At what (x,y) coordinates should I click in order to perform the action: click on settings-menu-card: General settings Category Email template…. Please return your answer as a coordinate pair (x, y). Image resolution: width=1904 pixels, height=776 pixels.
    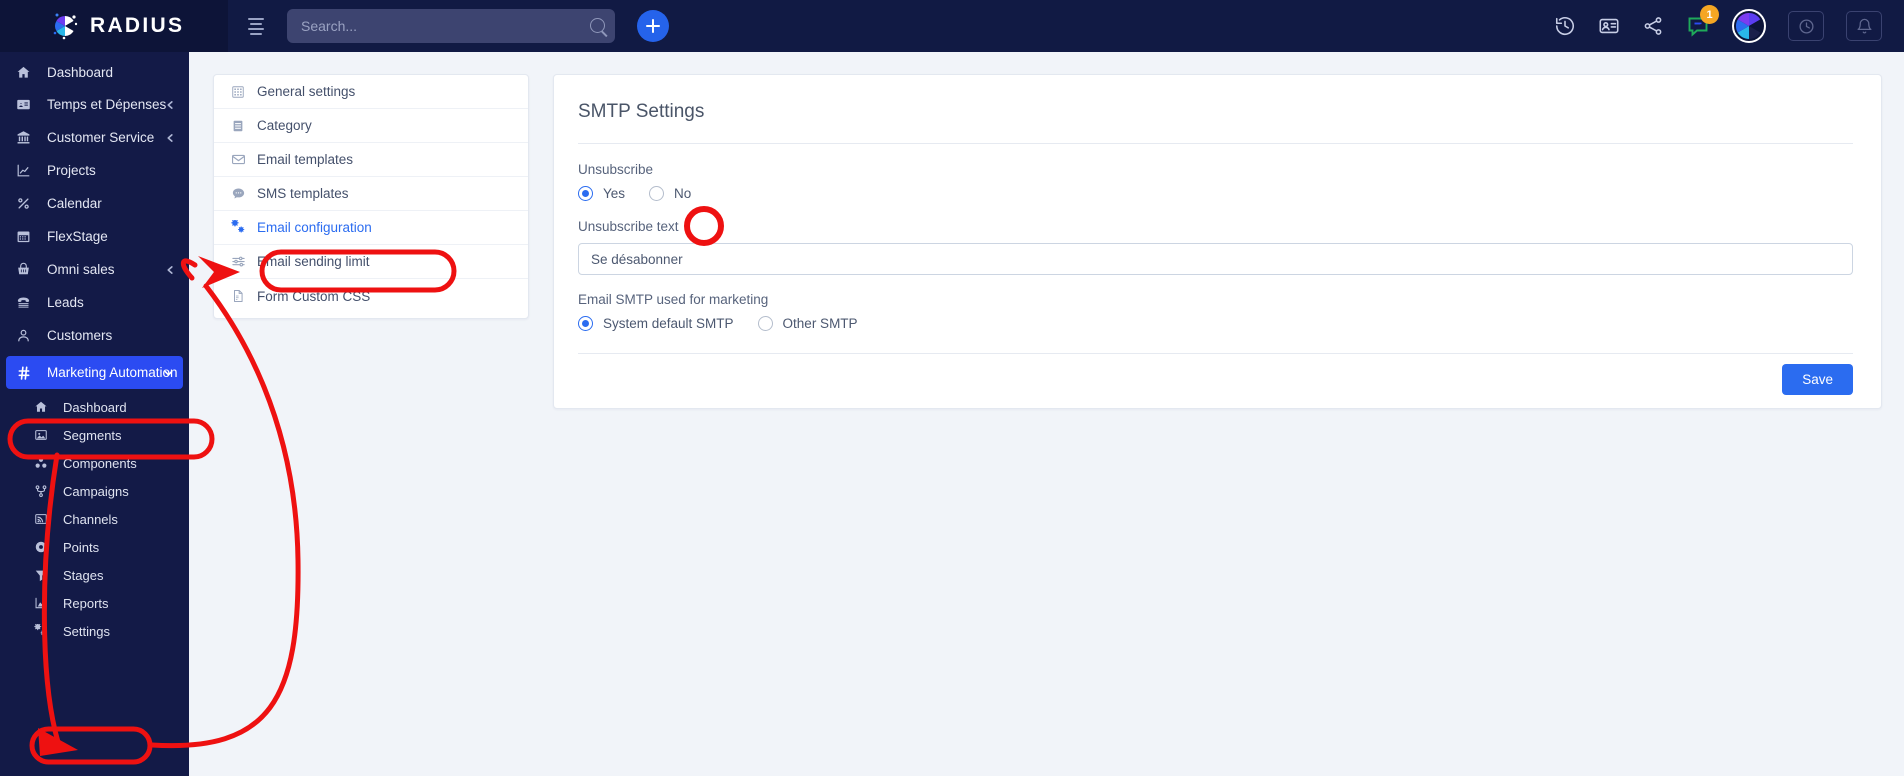
    Looking at the image, I should click on (371, 196).